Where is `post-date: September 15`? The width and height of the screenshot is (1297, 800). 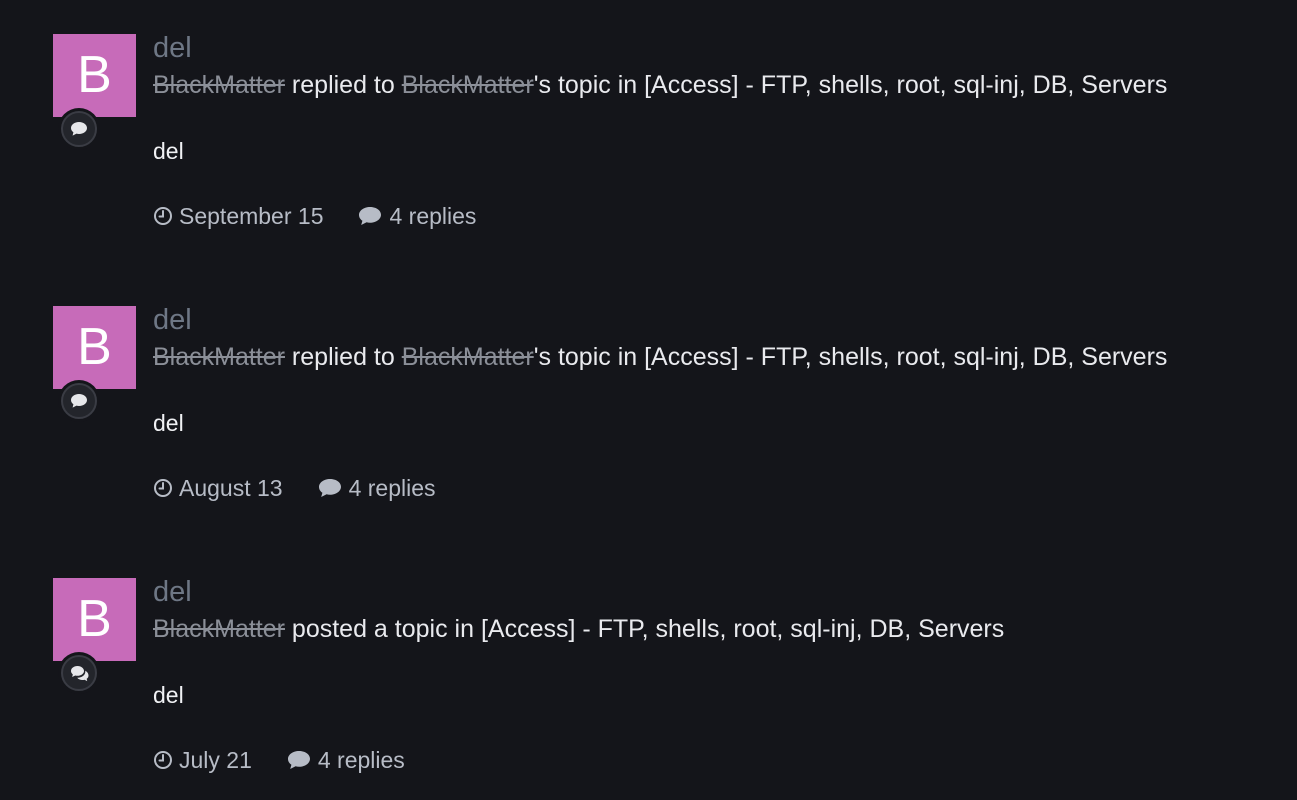 post-date: September 15 is located at coordinates (238, 216).